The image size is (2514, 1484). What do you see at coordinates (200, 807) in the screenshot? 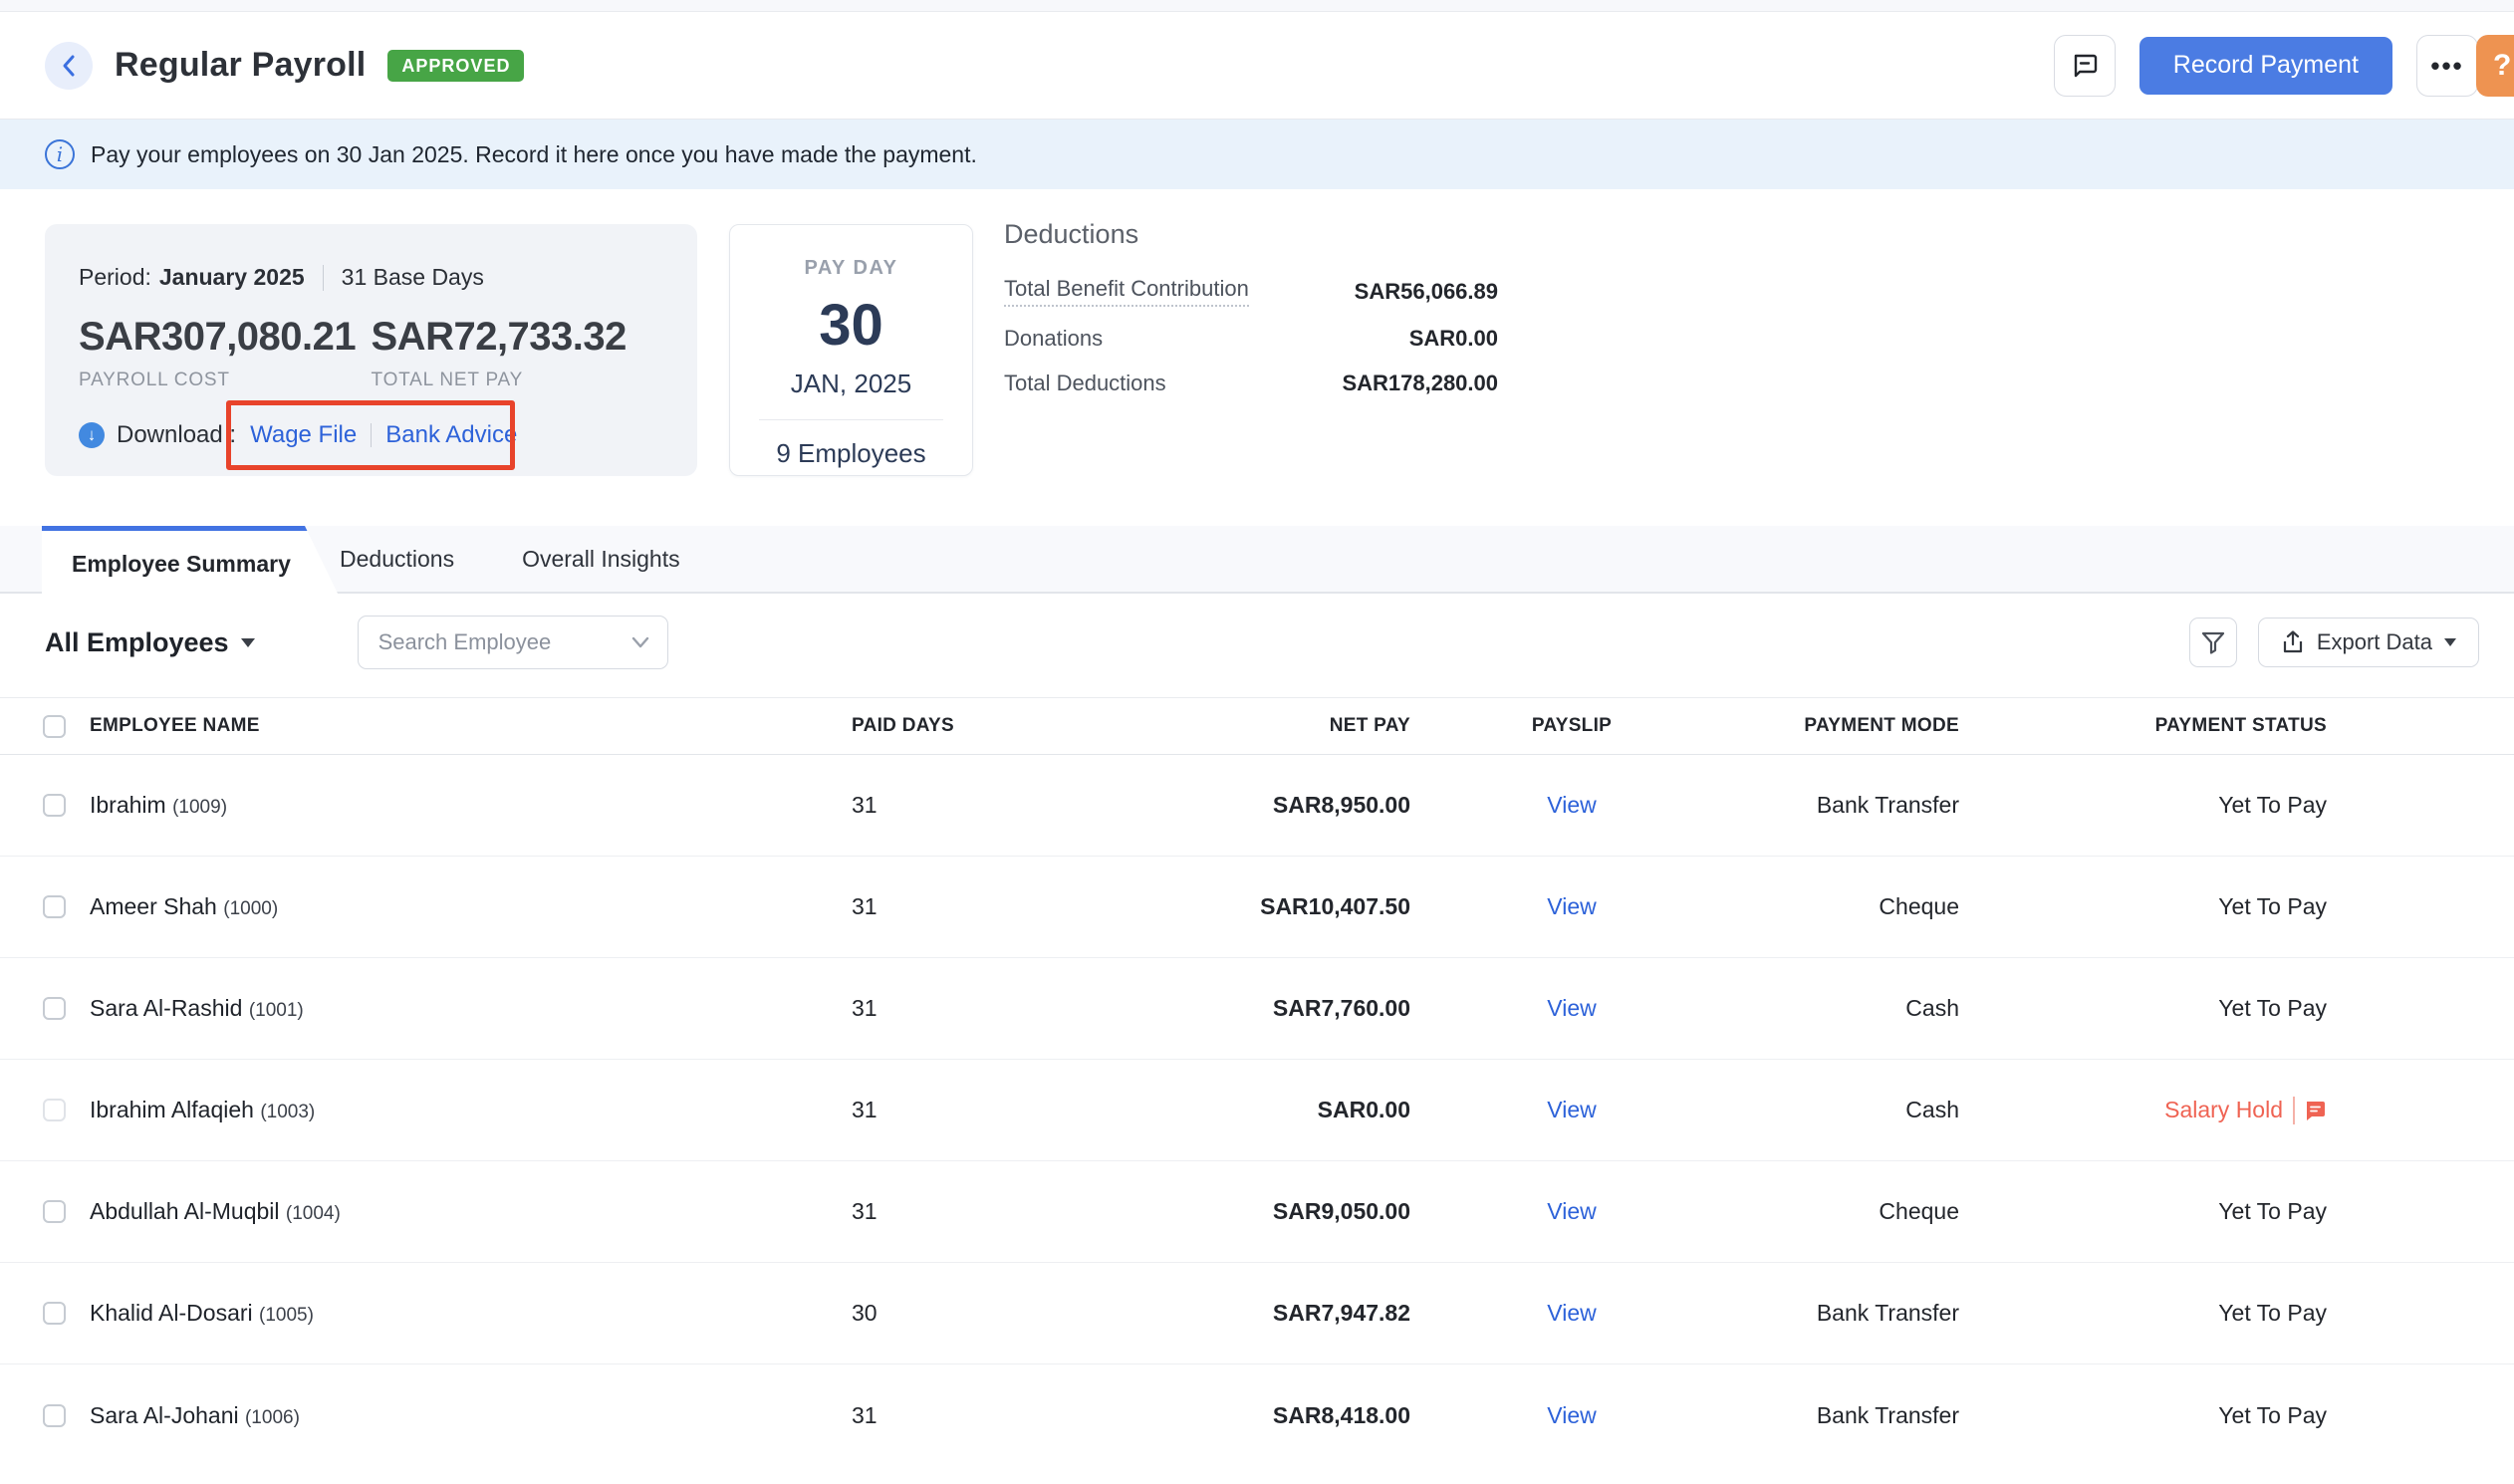
I see `employee-id: (1009)` at bounding box center [200, 807].